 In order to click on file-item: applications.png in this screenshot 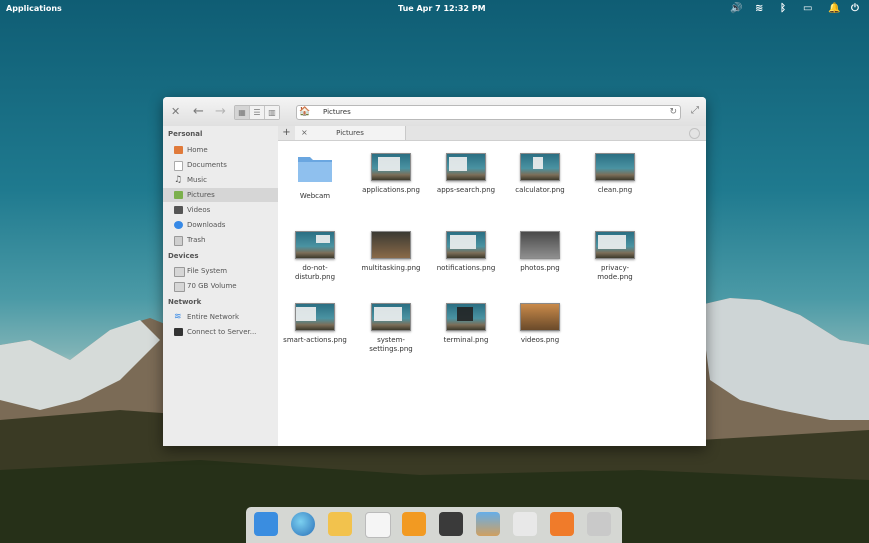, I will do `click(391, 174)`.